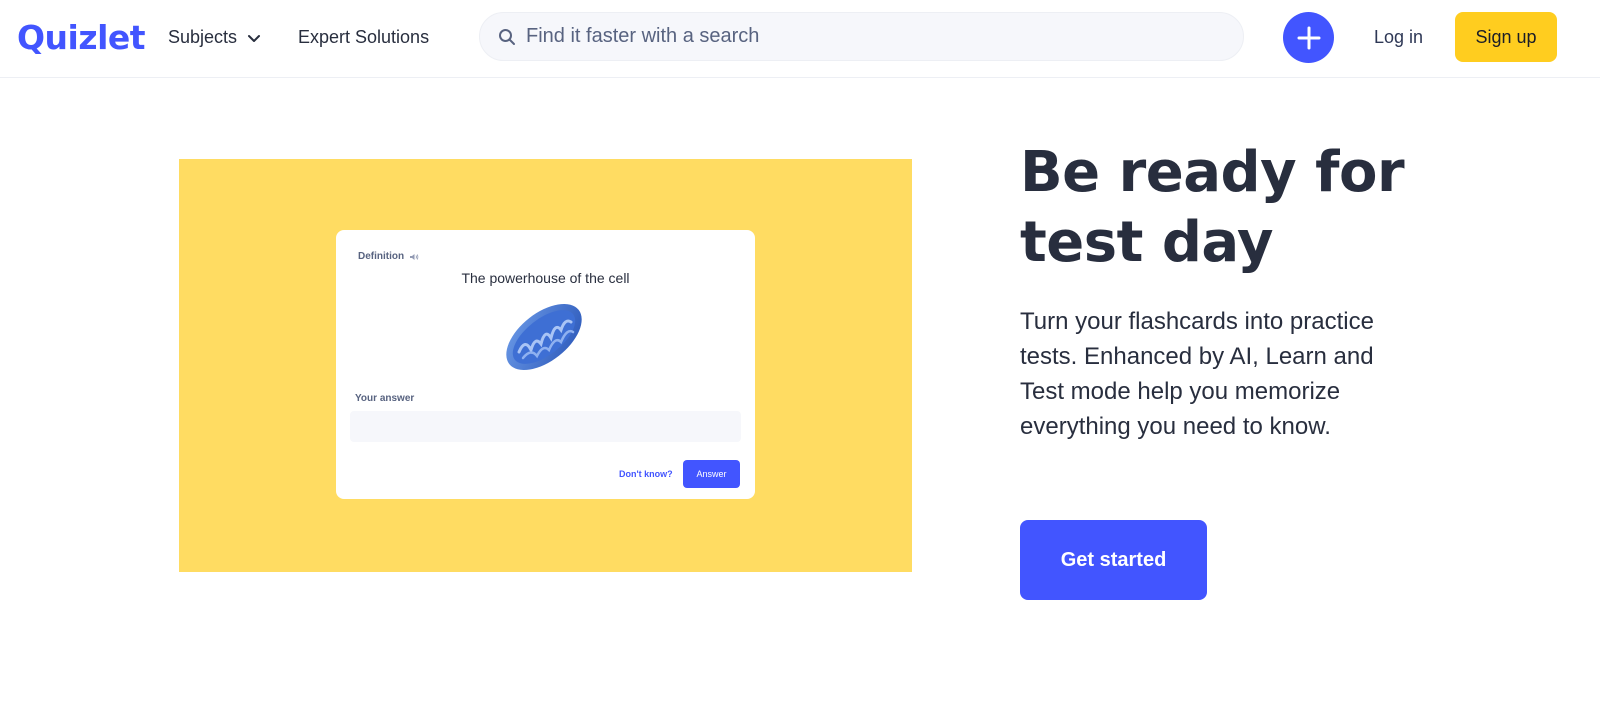 Image resolution: width=1600 pixels, height=711 pixels. Describe the element at coordinates (545, 278) in the screenshot. I see `flashcard-term: The powerhouse of the cell` at that location.